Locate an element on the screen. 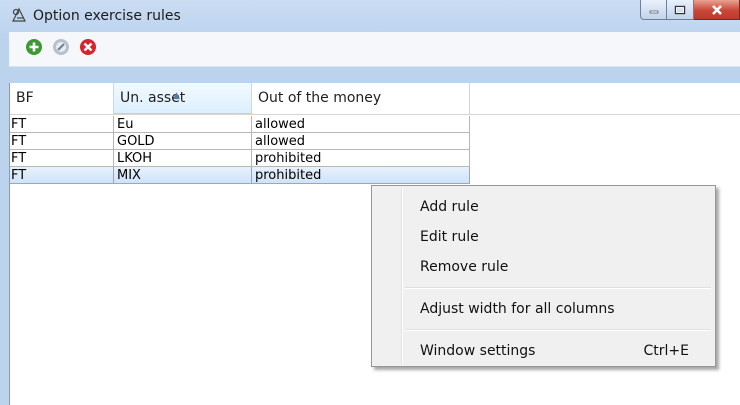  table-row: FT GOLD allowed is located at coordinates (240, 141).